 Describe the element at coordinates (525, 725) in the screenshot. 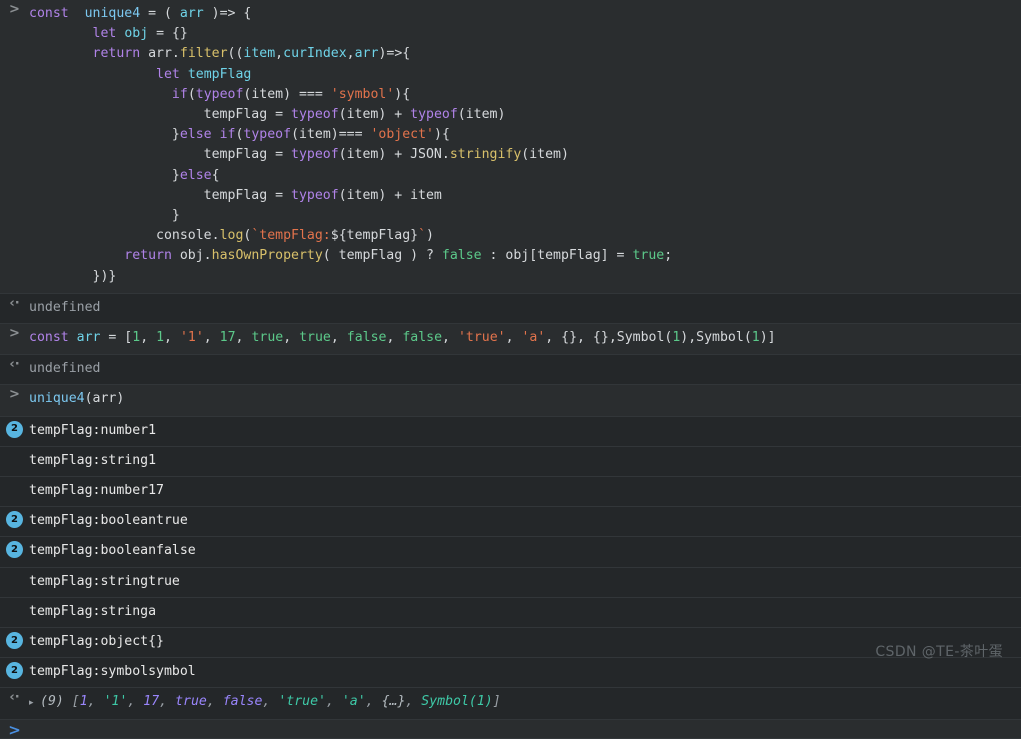

I see `console-prompt-input` at that location.